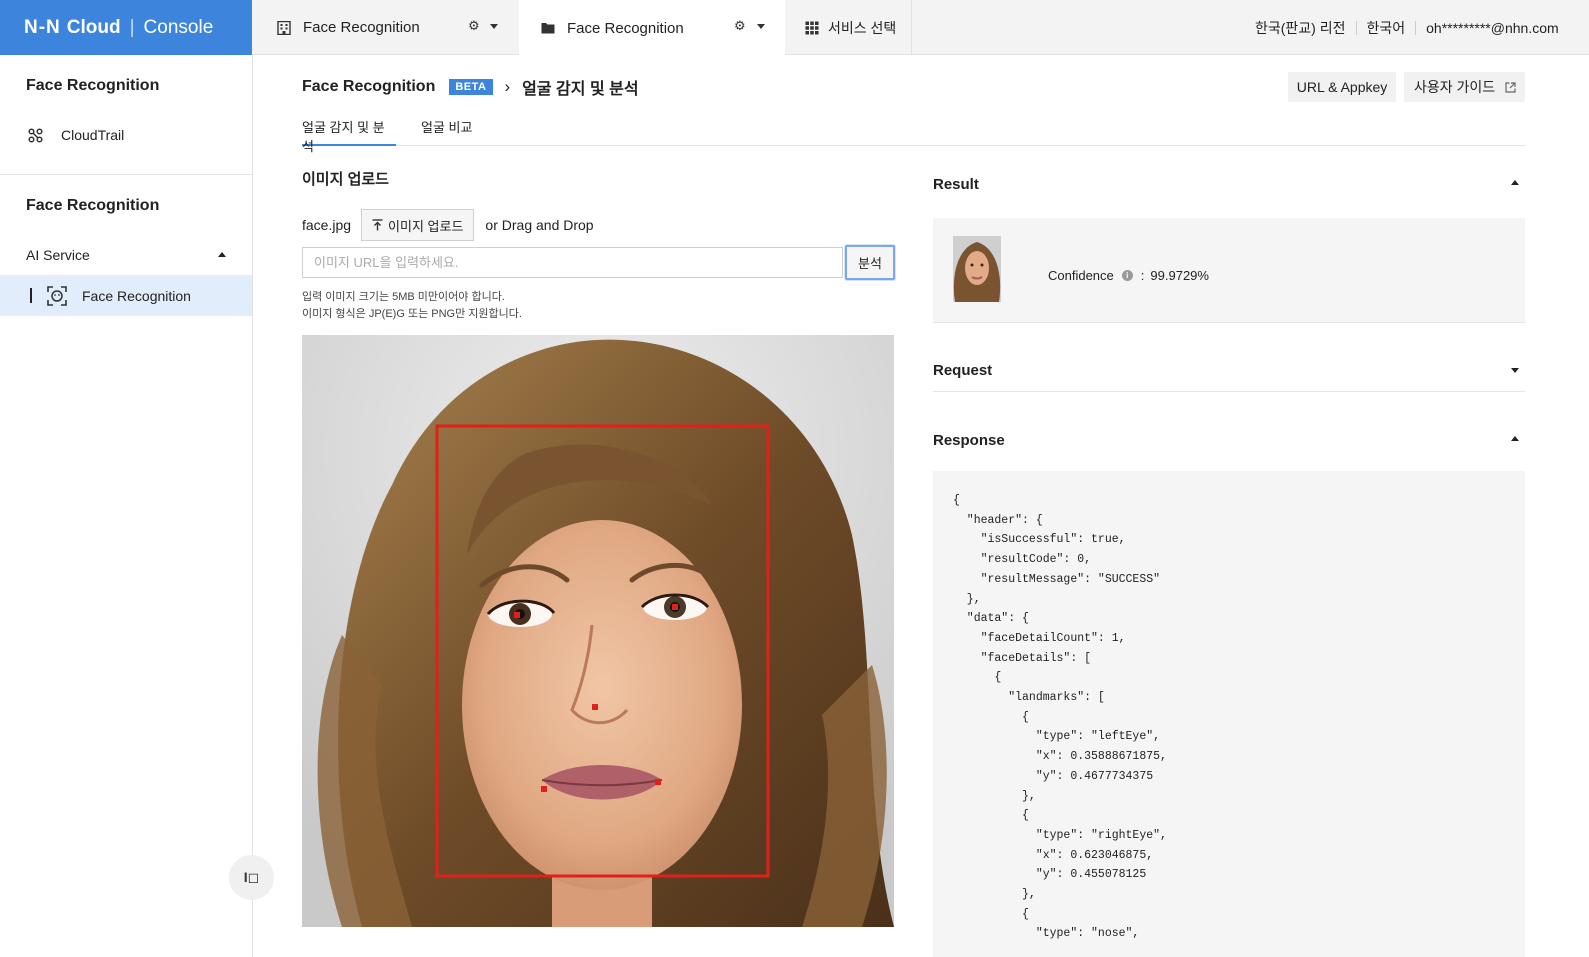 This screenshot has height=957, width=1589. Describe the element at coordinates (349, 135) in the screenshot. I see `tab-face-detection: 얼굴 감지 및 분석` at that location.